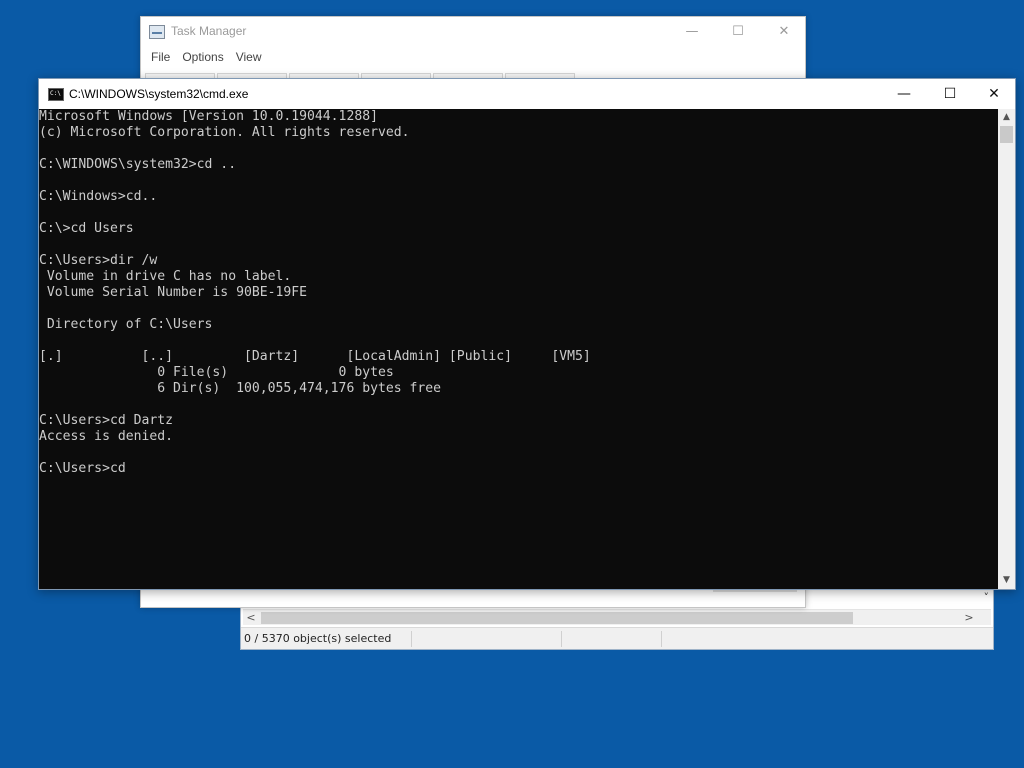 The width and height of the screenshot is (1024, 768). What do you see at coordinates (527, 94) in the screenshot?
I see `cmd-titlebar: C:\WINDOWS\system32\cmd.exe — ☐ ✕` at bounding box center [527, 94].